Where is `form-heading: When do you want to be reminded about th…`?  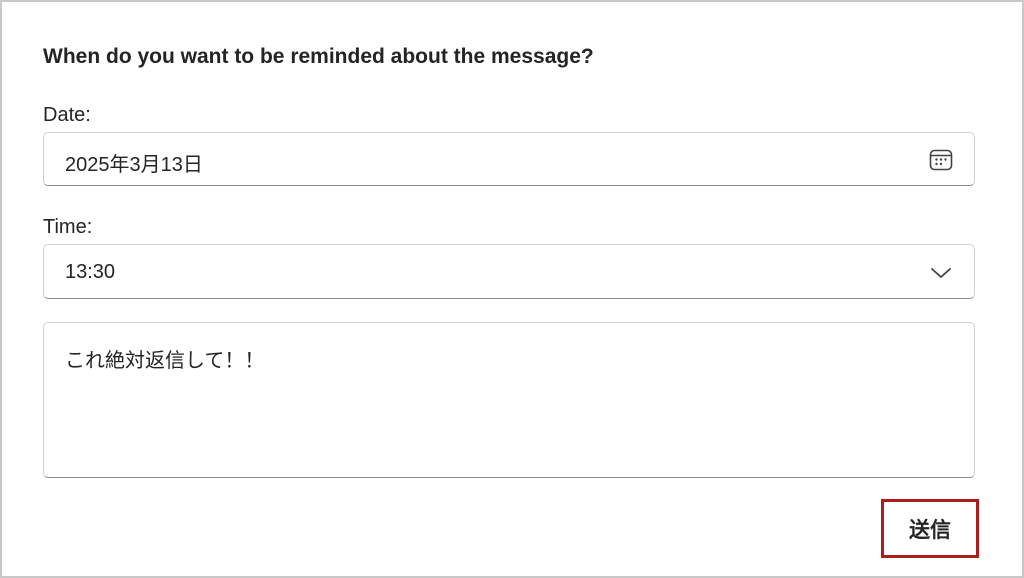
form-heading: When do you want to be reminded about th… is located at coordinates (318, 56).